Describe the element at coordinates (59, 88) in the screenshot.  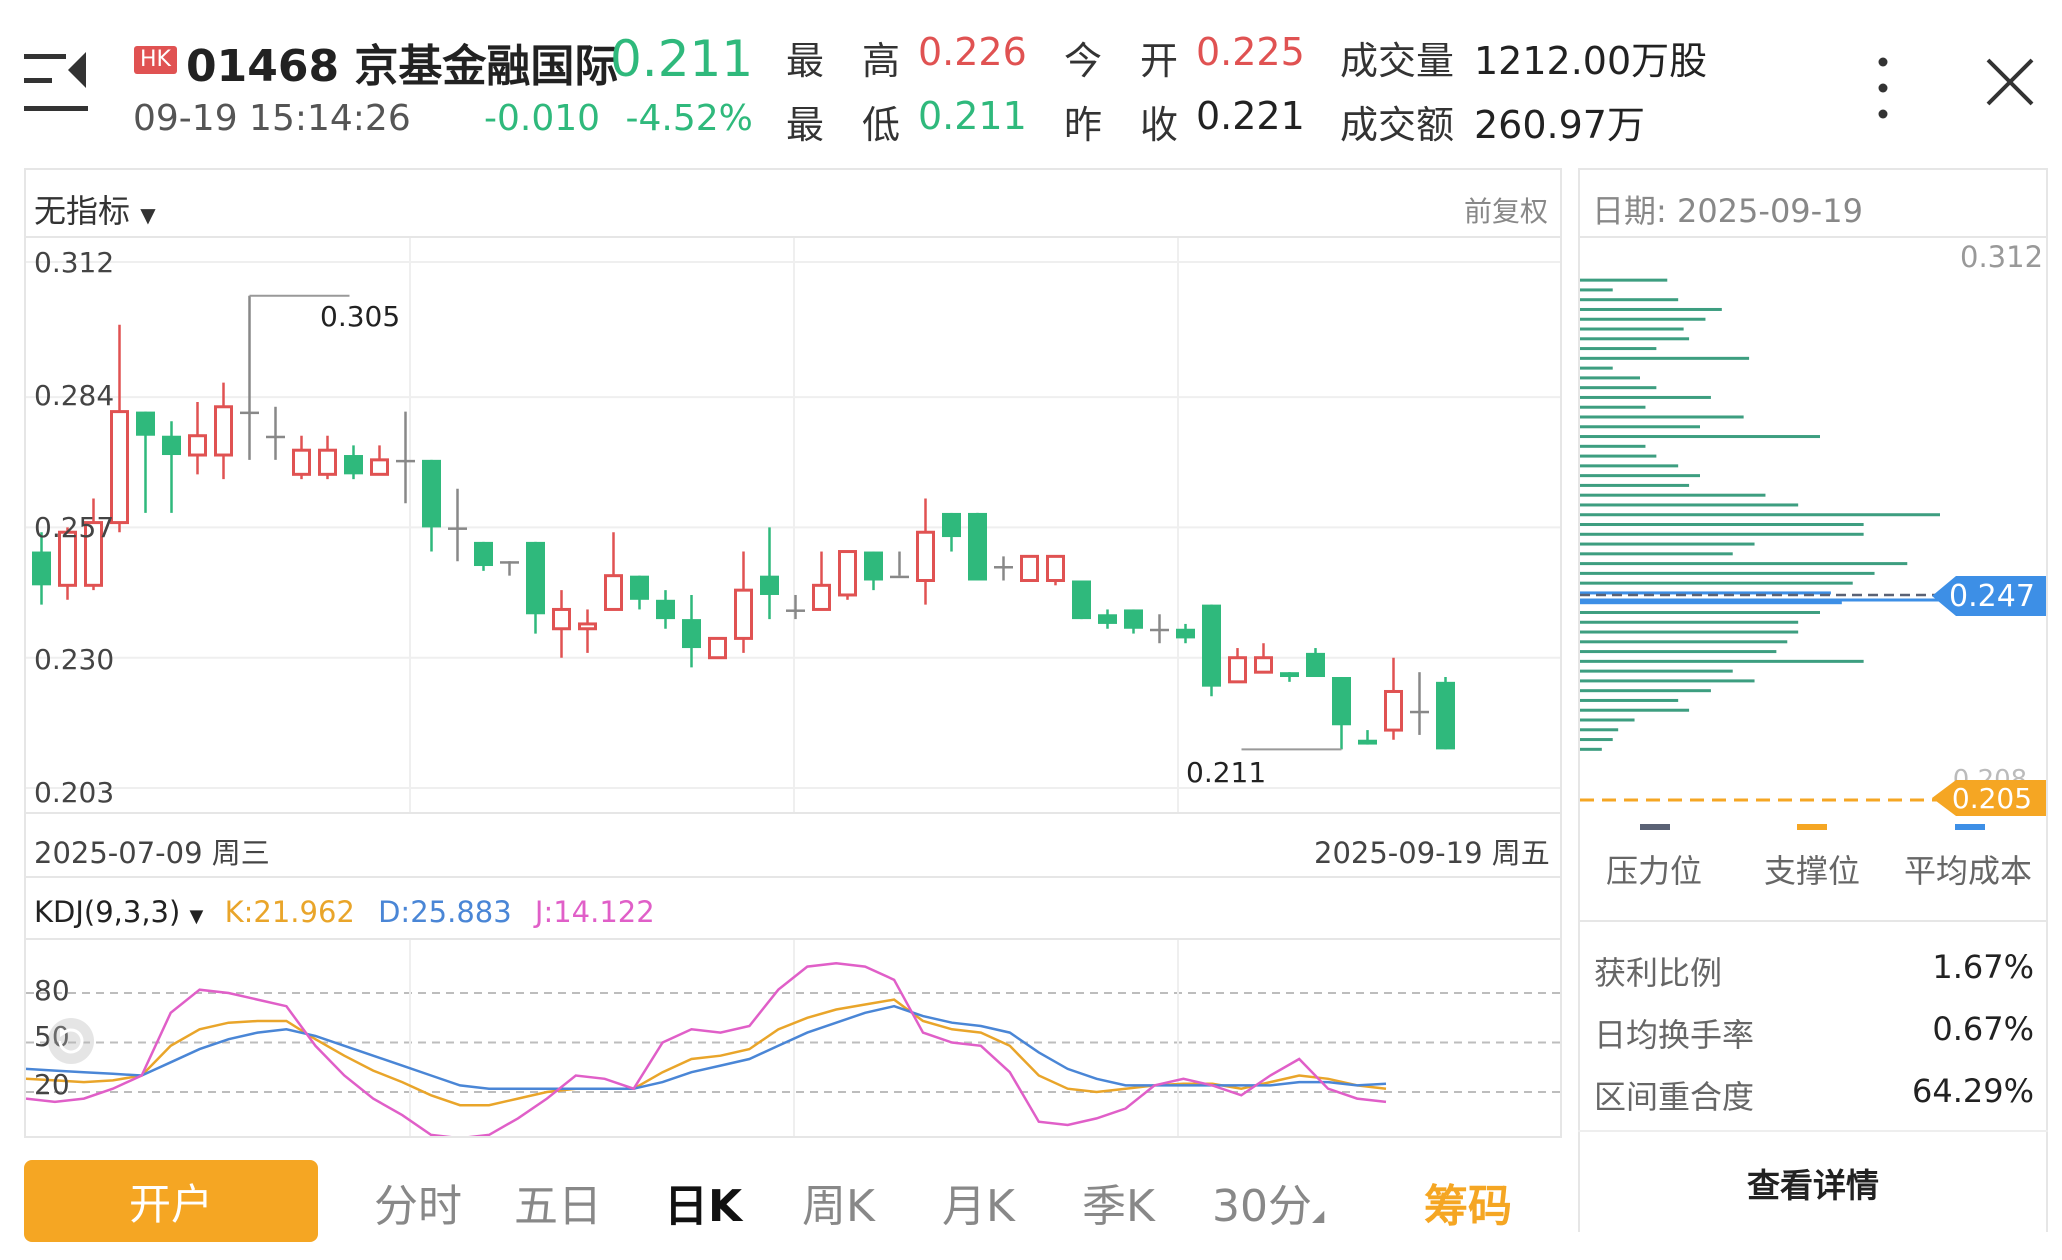
I see `menu-icon` at that location.